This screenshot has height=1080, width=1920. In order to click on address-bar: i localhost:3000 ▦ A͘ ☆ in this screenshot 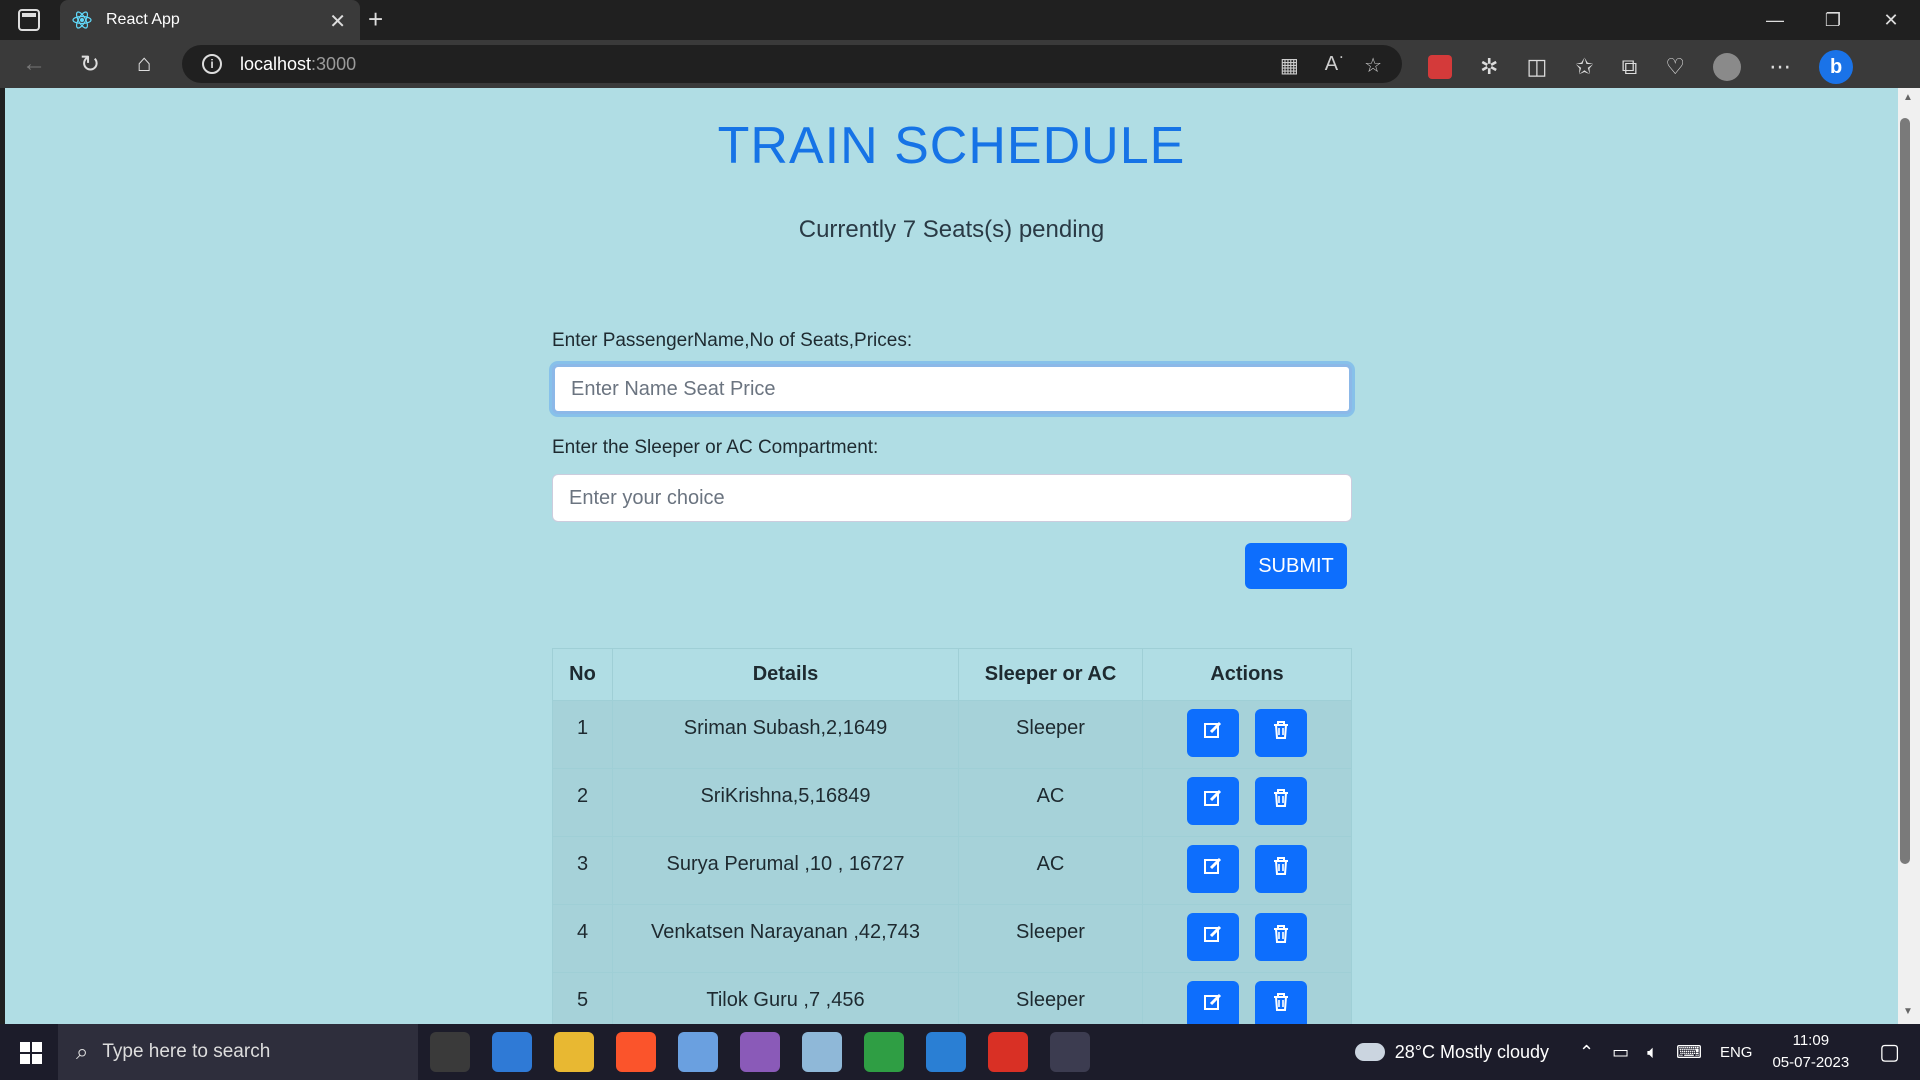, I will do `click(792, 64)`.